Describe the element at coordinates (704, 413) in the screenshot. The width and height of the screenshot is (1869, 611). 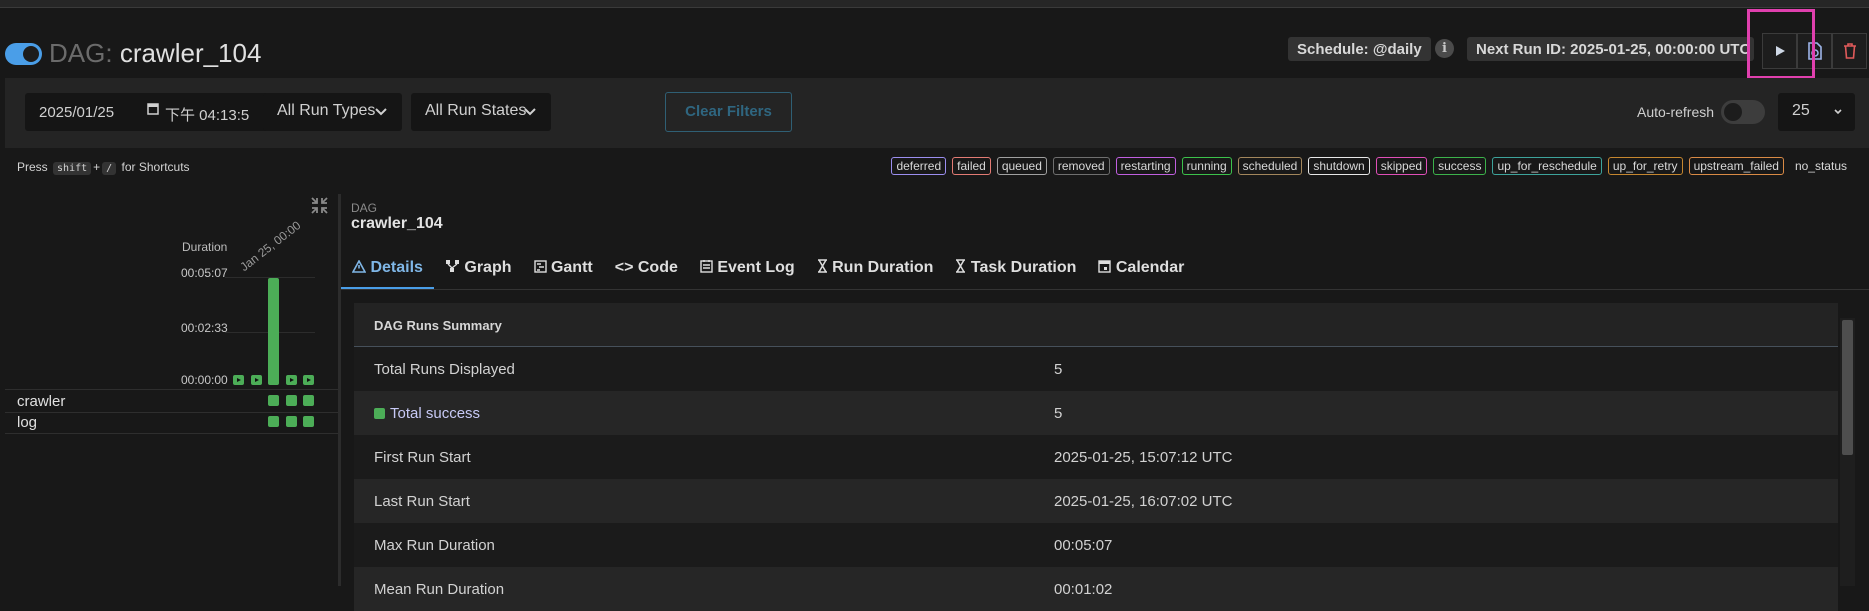
I see `row-key: Total success` at that location.